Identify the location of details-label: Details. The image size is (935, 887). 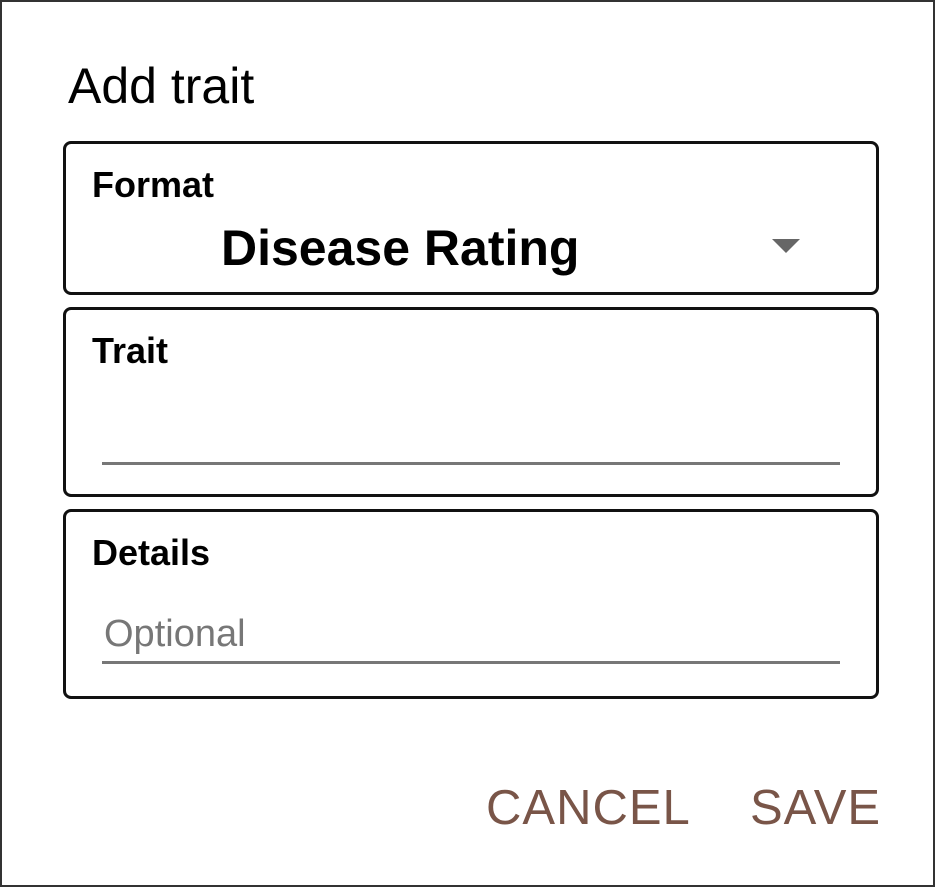
(151, 552).